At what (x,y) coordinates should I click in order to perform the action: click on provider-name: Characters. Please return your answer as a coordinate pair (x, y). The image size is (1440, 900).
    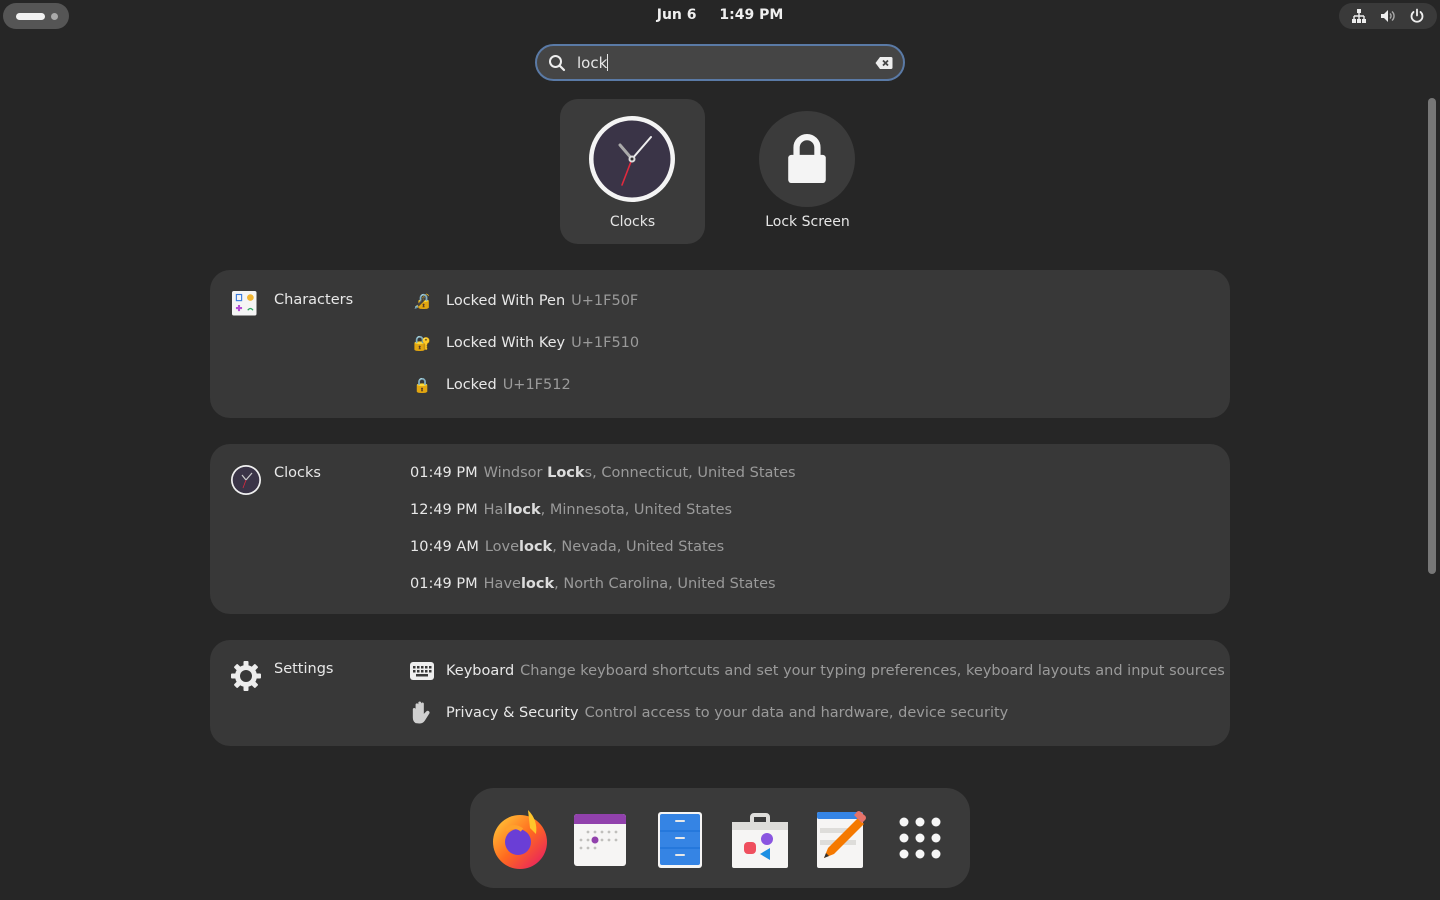
    Looking at the image, I should click on (314, 300).